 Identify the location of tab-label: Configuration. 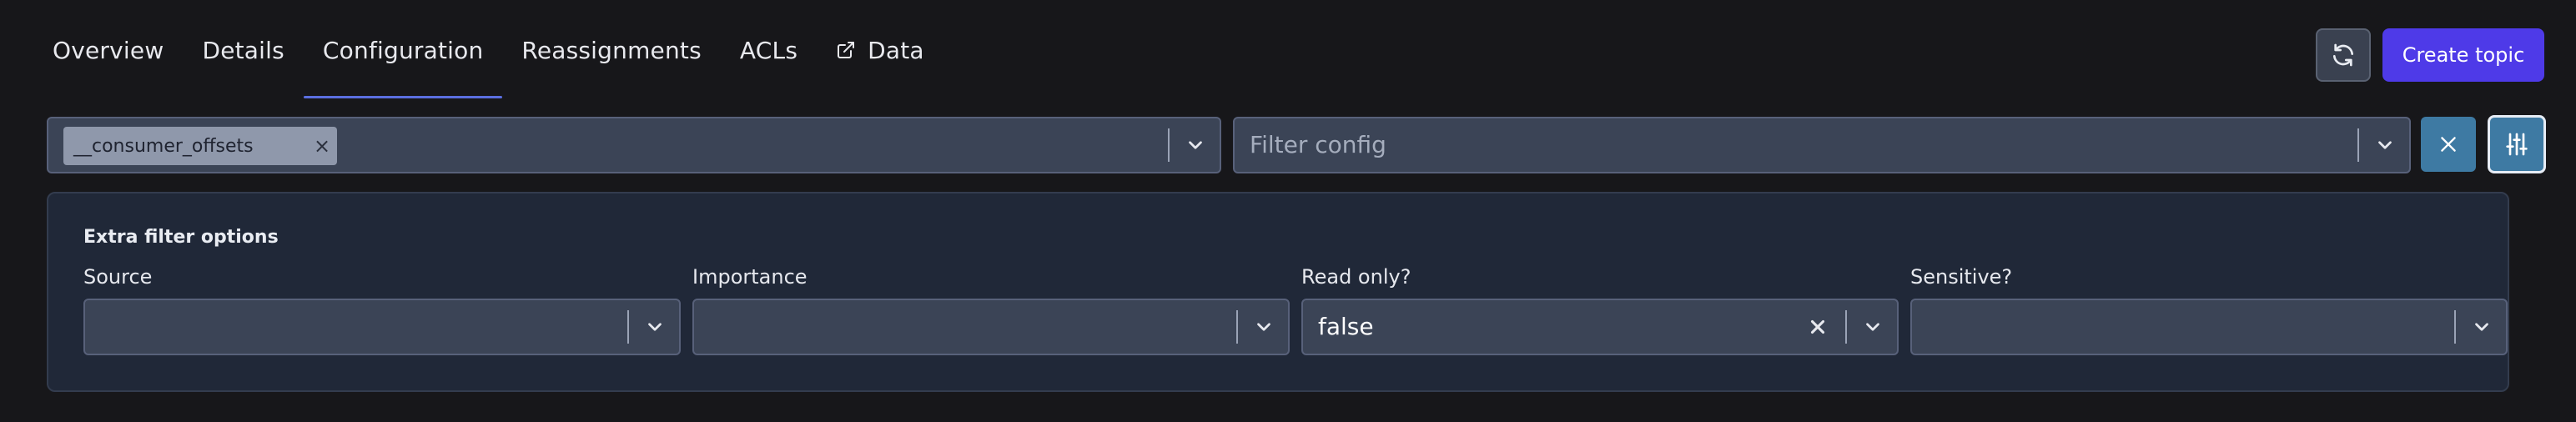
(403, 50).